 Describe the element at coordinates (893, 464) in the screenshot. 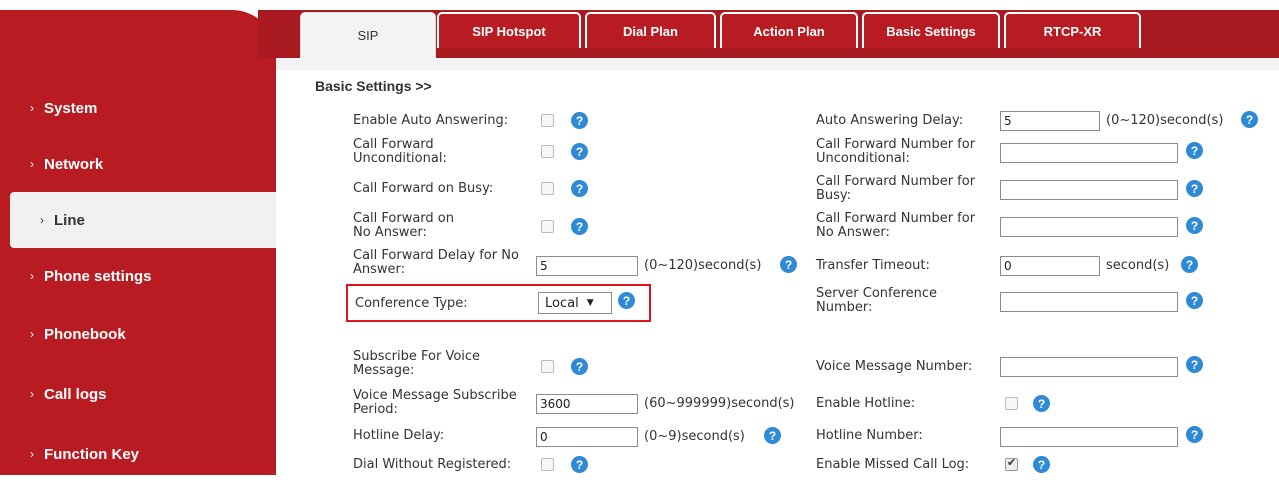

I see `enable-missed-call-log-label: Enable Missed Call Log:` at that location.